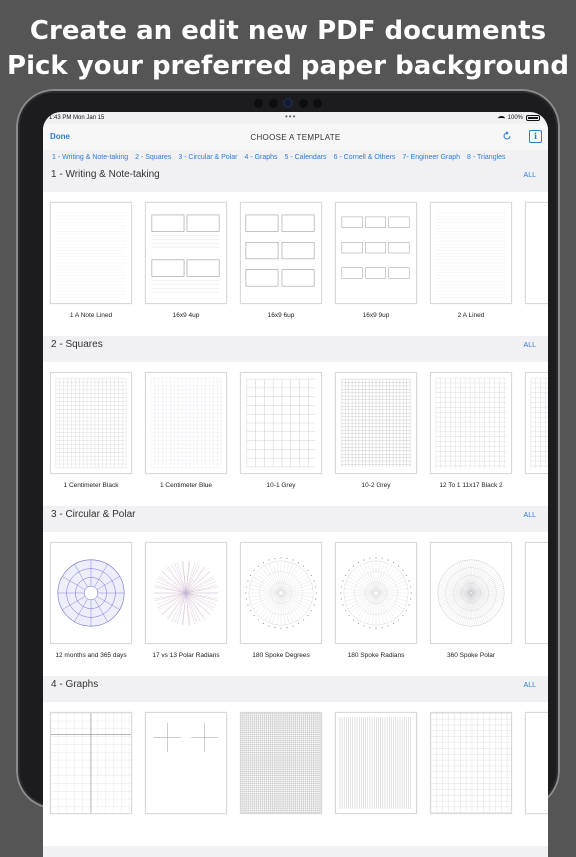 This screenshot has width=576, height=857. I want to click on tab-graphs: 4 - Graphs, so click(260, 158).